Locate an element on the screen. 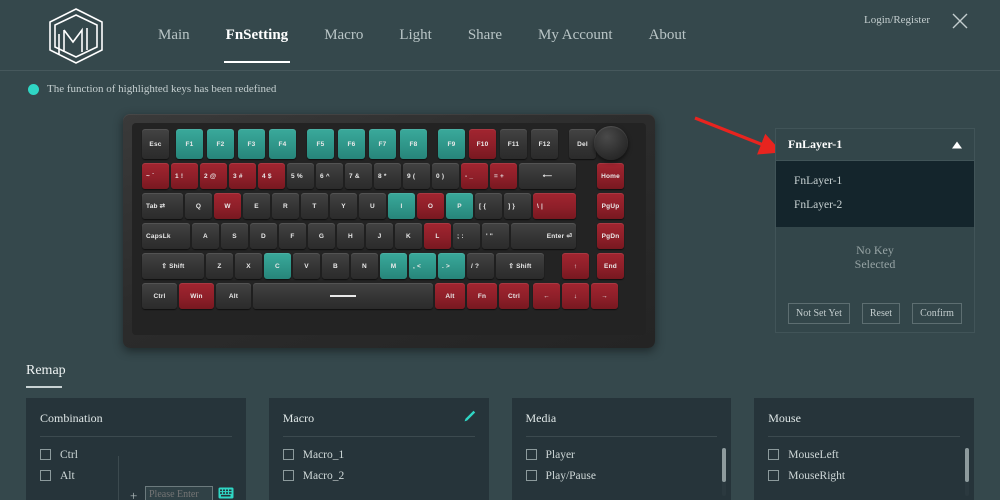  checkbox-row-mouseleft: MouseLeft is located at coordinates (864, 454).